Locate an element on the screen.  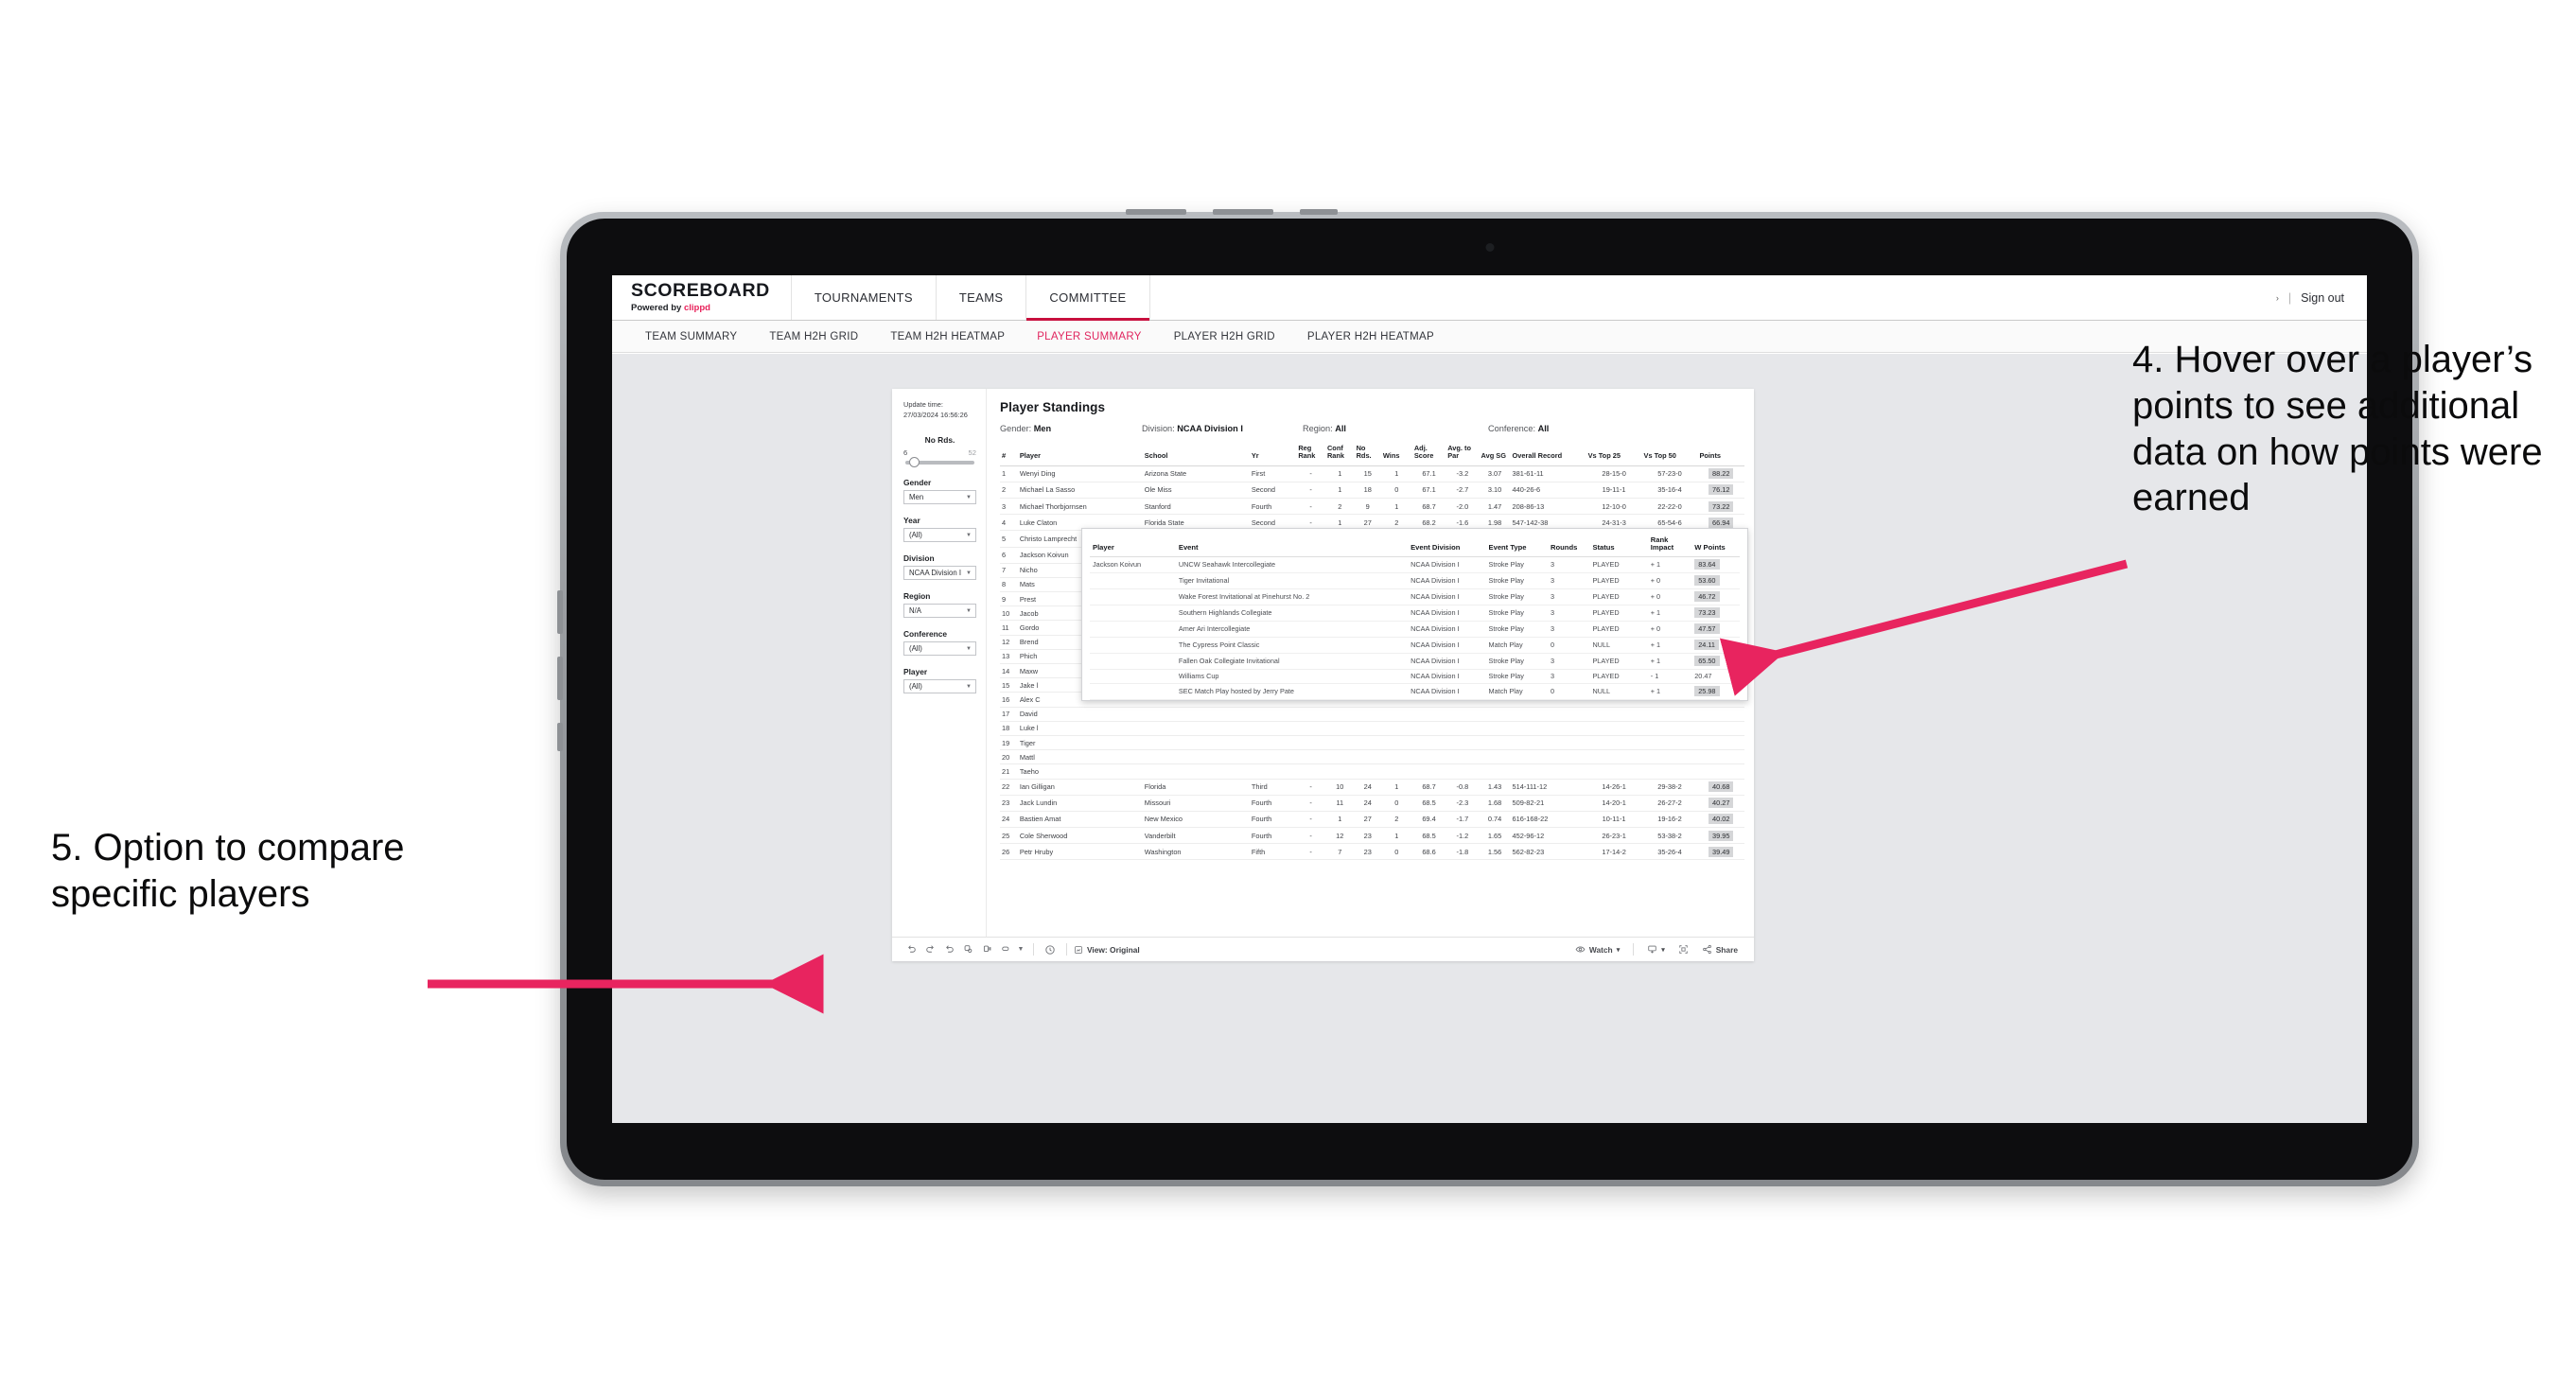
filter-gender-select: Men ▼ is located at coordinates (940, 497).